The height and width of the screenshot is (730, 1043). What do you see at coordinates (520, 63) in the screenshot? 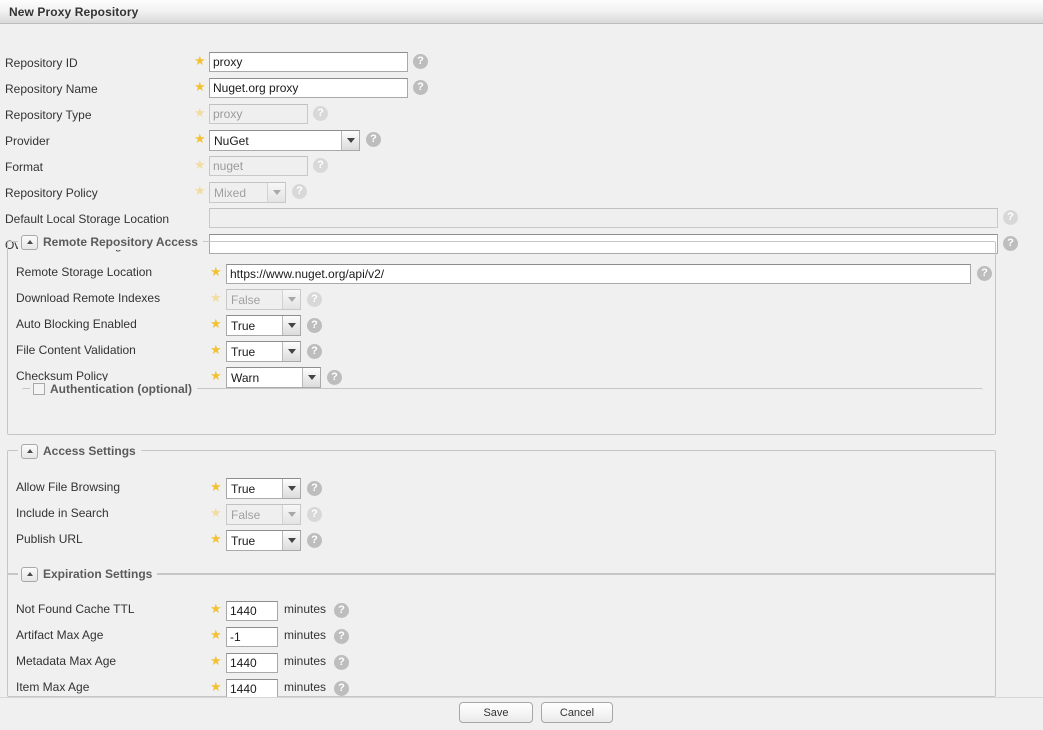
I see `form-row: Repository ID?` at bounding box center [520, 63].